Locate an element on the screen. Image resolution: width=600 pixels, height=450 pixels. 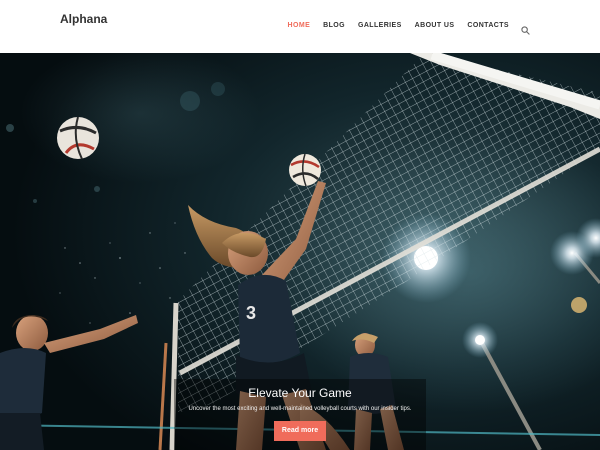
nav-item-about-us: ABOUT US is located at coordinates (435, 26).